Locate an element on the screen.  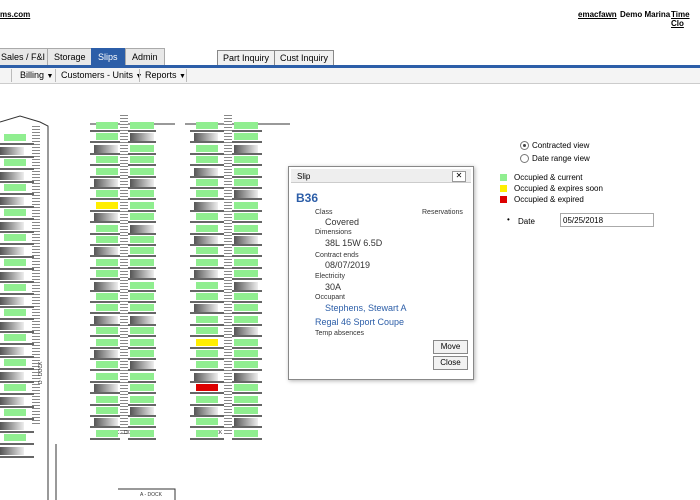
close-icon: ✕ is located at coordinates (459, 176).